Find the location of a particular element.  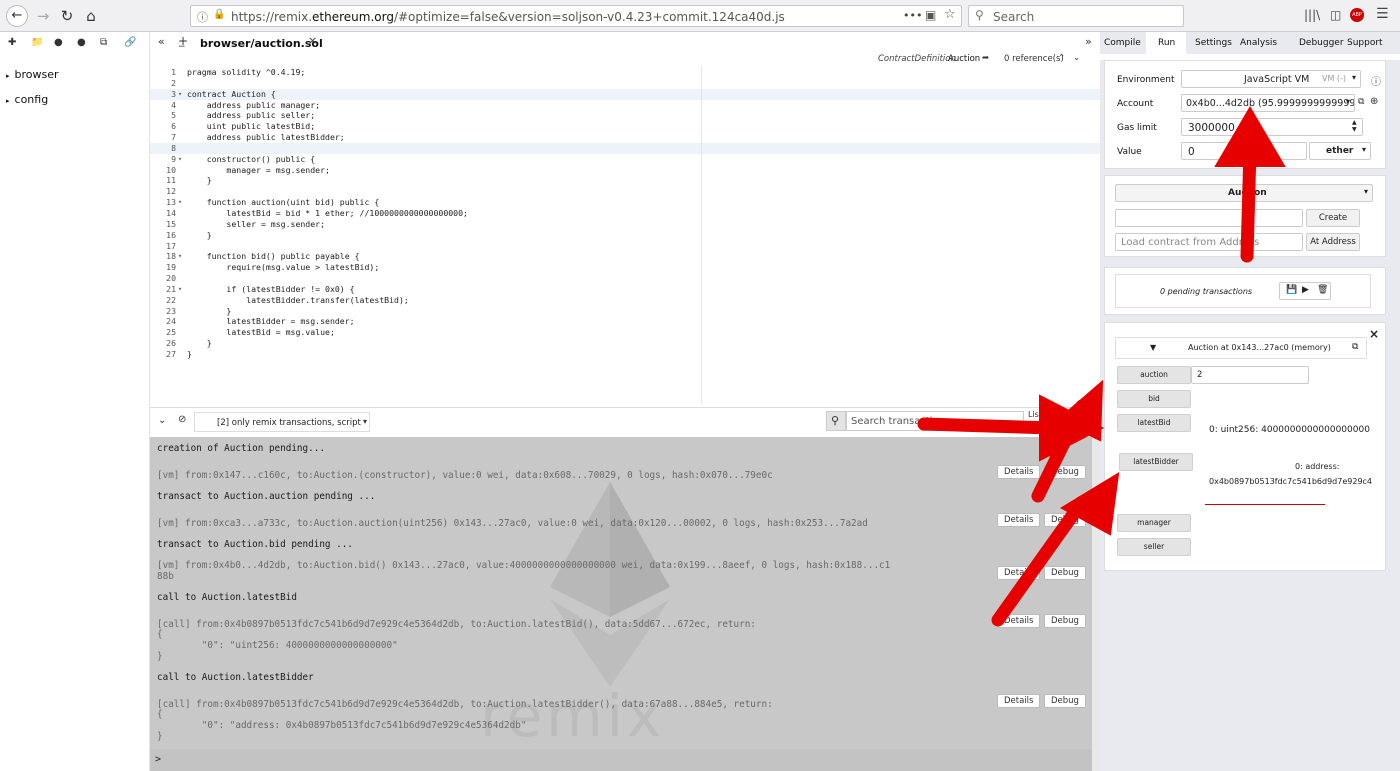

code-line: 6 uint public latestBid; is located at coordinates (625, 126).